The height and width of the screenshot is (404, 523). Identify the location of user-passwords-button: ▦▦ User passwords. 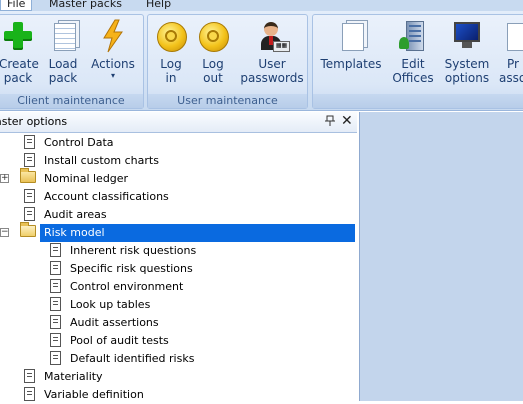
(272, 52).